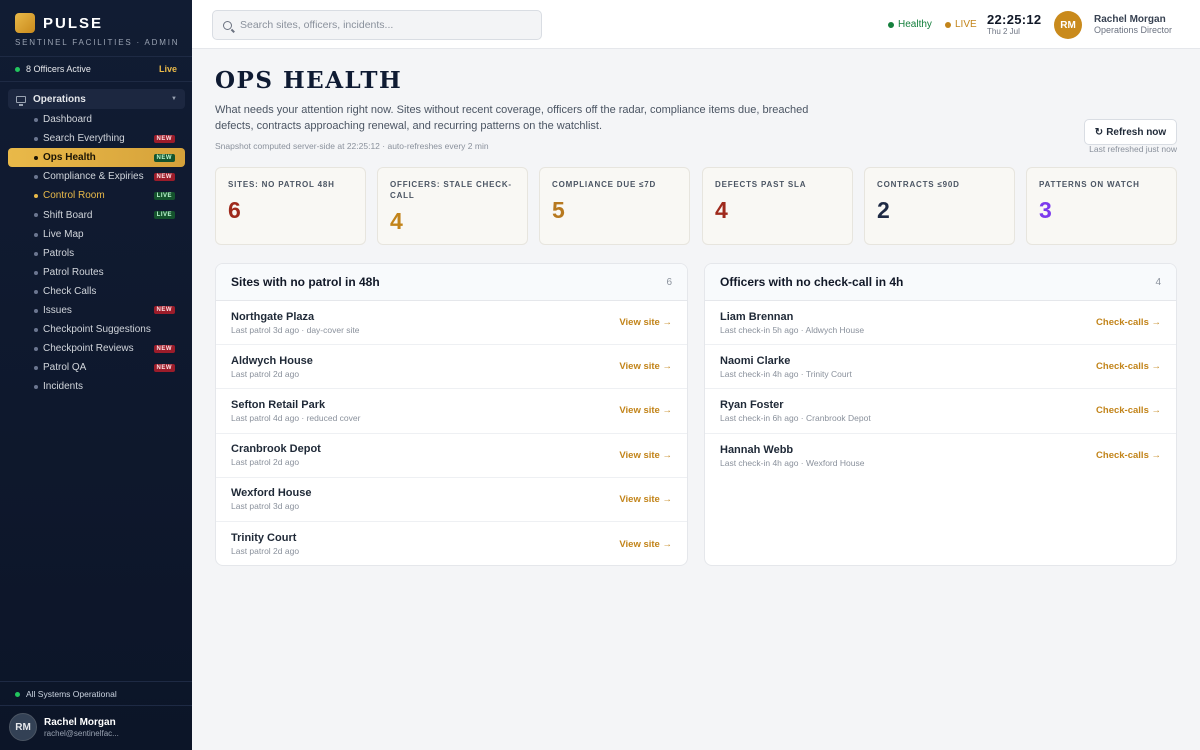 This screenshot has width=1200, height=750. Describe the element at coordinates (164, 195) in the screenshot. I see `status-badge: LIVE` at that location.